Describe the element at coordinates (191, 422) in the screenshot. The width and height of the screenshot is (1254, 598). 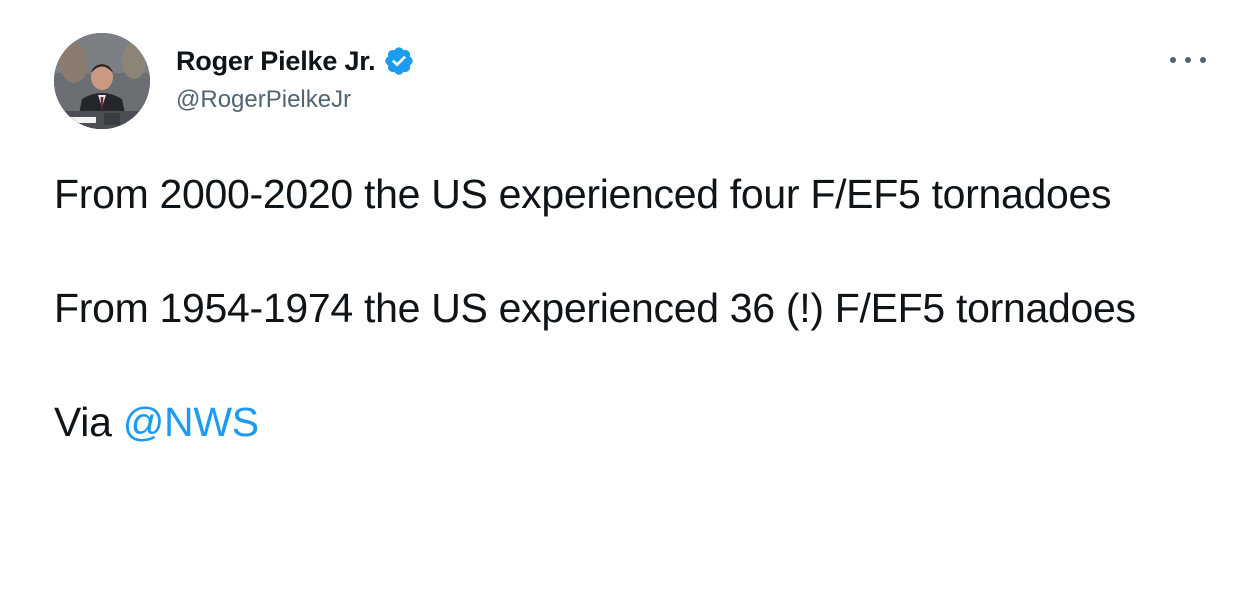
I see `mention-link: @NWS` at that location.